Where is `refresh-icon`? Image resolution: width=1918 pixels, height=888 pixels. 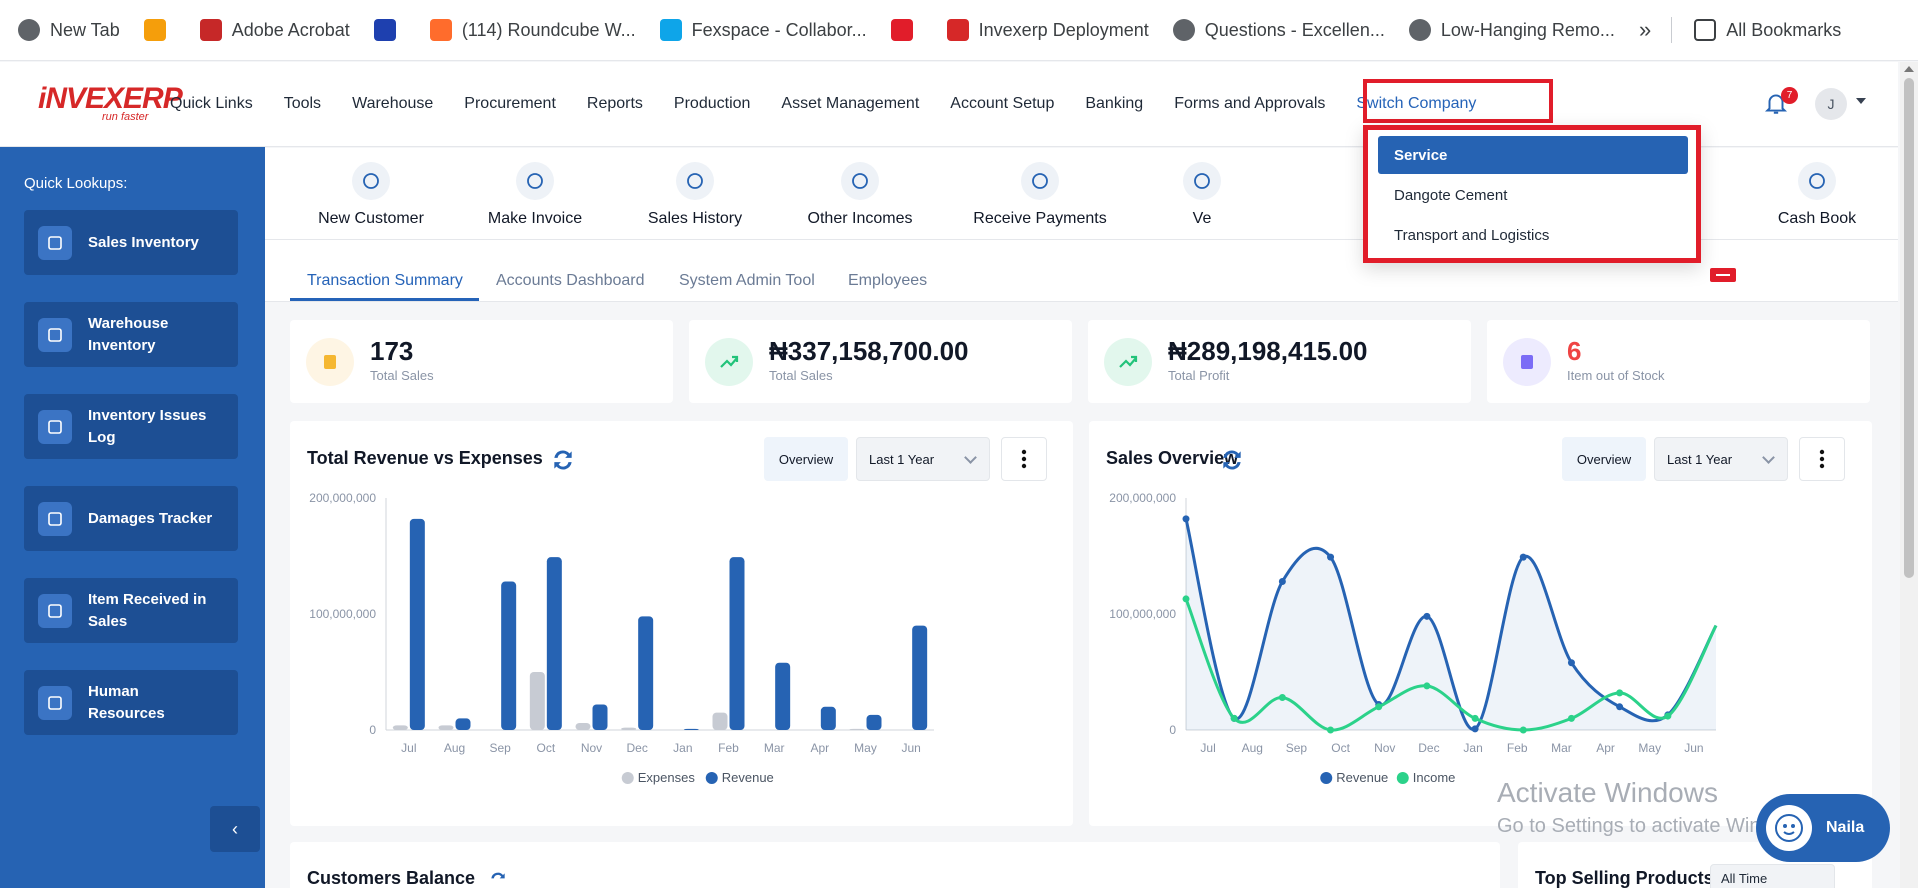 refresh-icon is located at coordinates (498, 879).